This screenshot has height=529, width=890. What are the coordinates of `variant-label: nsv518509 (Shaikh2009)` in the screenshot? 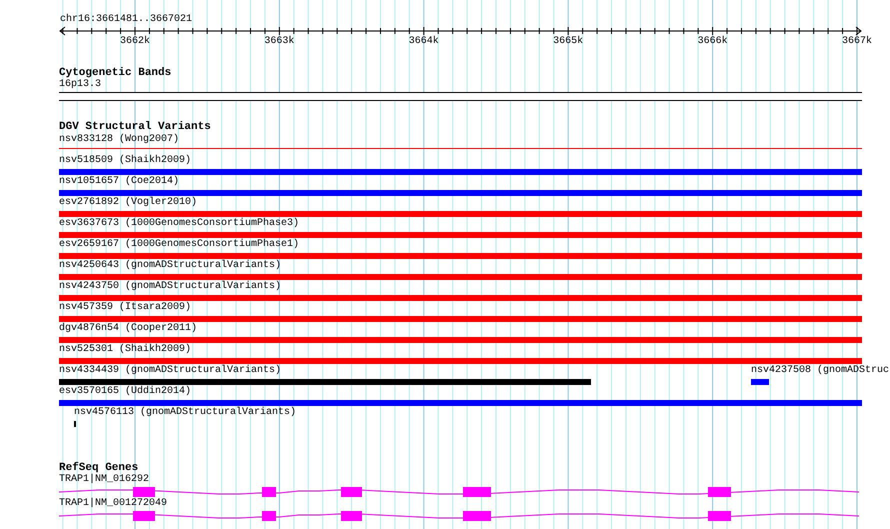 It's located at (125, 160).